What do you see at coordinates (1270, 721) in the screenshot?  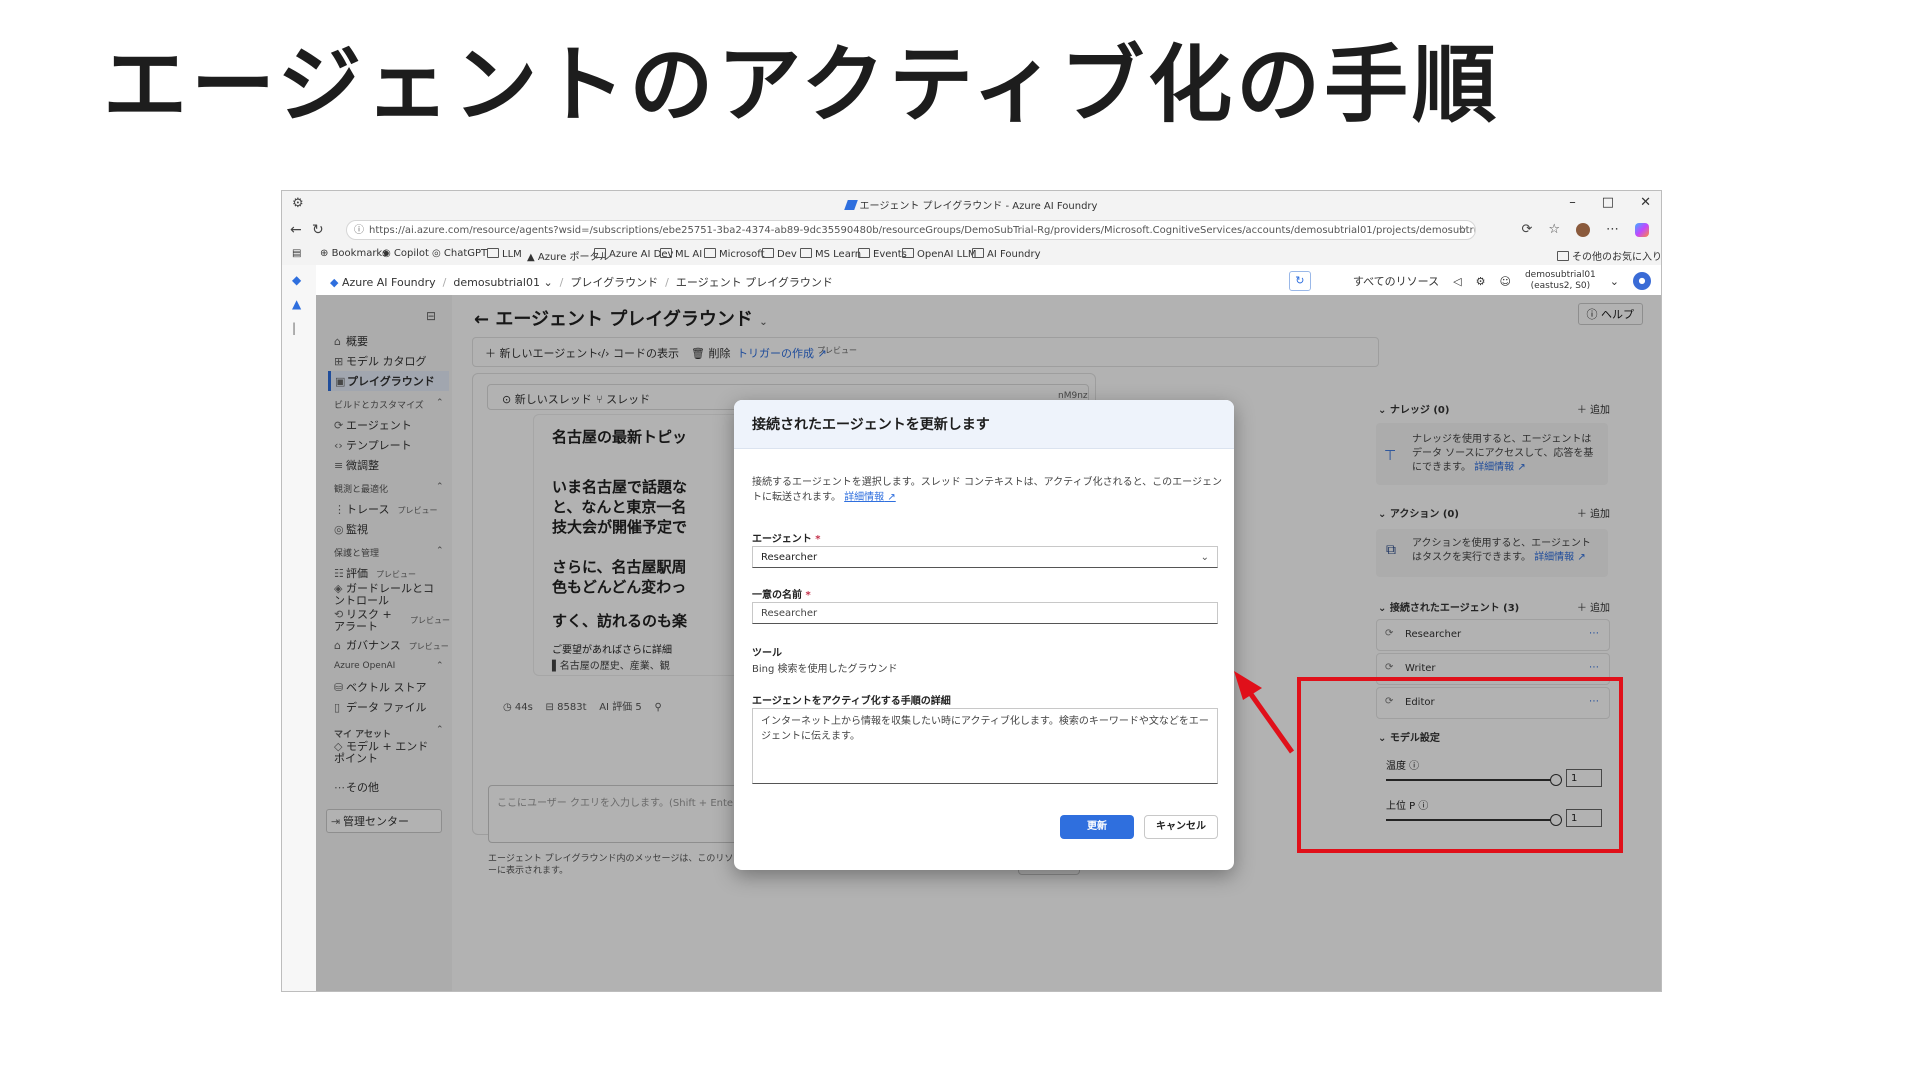 I see `arrow-shaft` at bounding box center [1270, 721].